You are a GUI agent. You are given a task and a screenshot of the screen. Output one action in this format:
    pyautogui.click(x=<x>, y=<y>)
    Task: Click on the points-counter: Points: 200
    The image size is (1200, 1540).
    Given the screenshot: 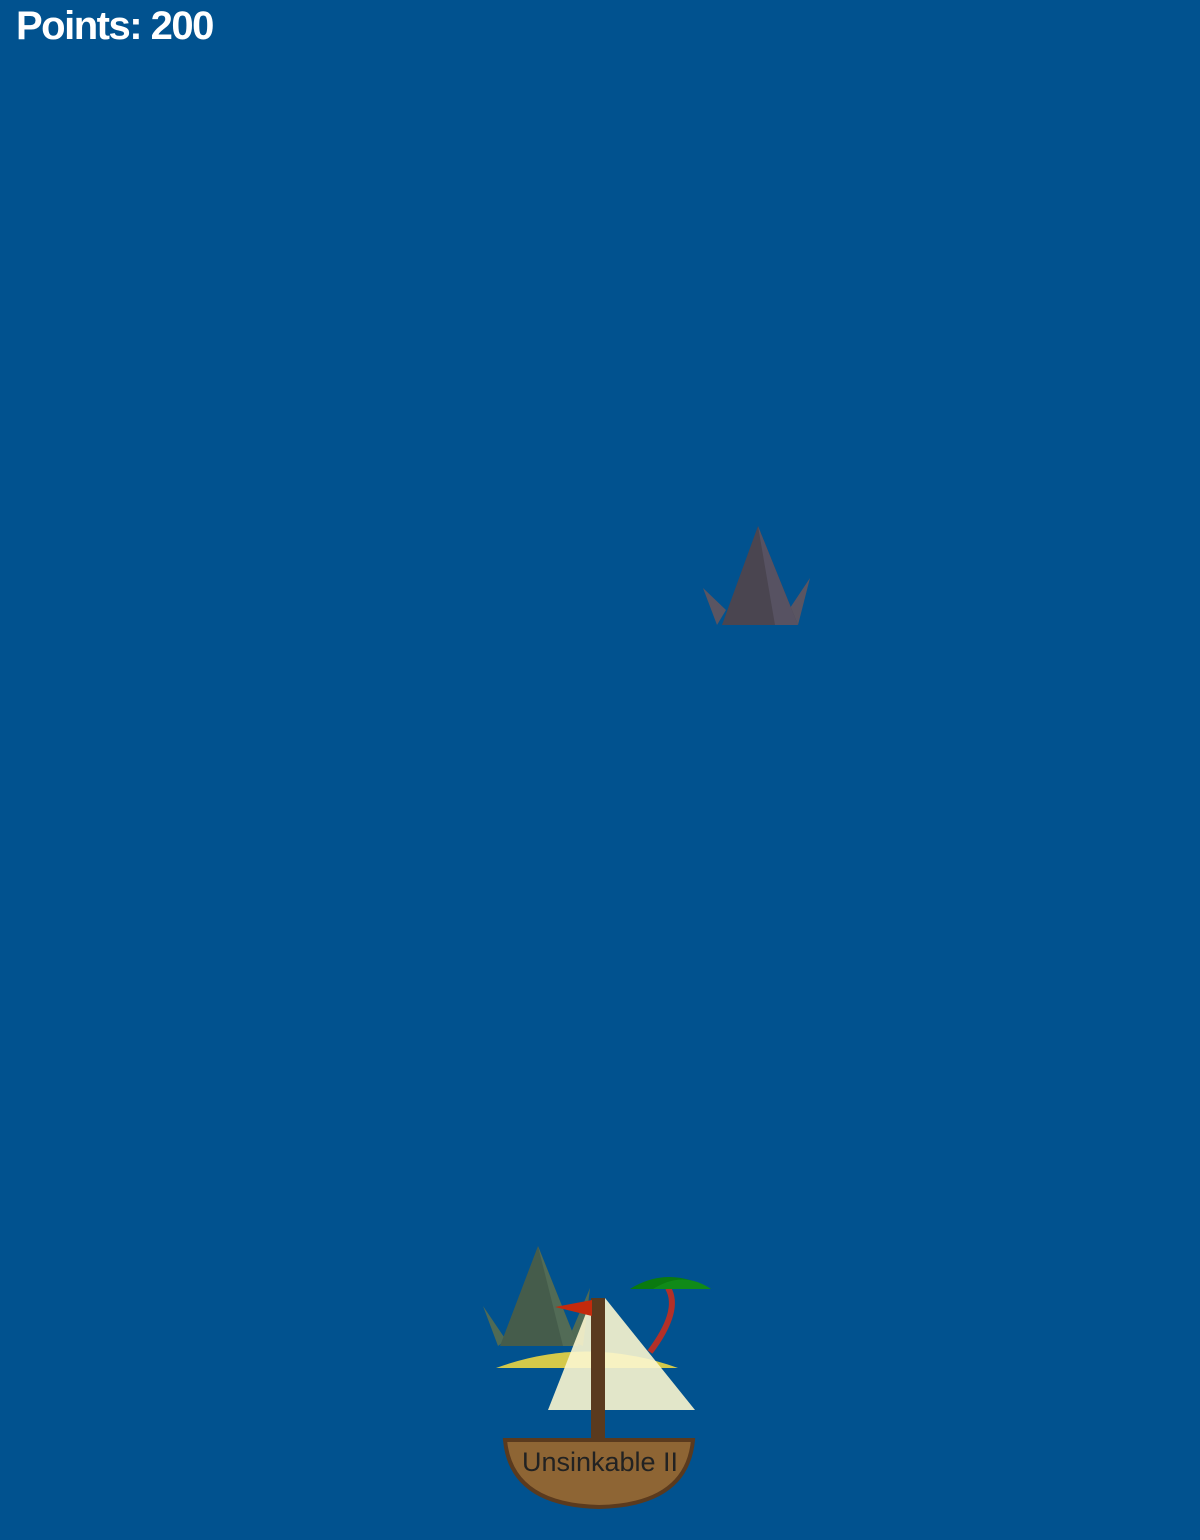 What is the action you would take?
    pyautogui.click(x=115, y=26)
    